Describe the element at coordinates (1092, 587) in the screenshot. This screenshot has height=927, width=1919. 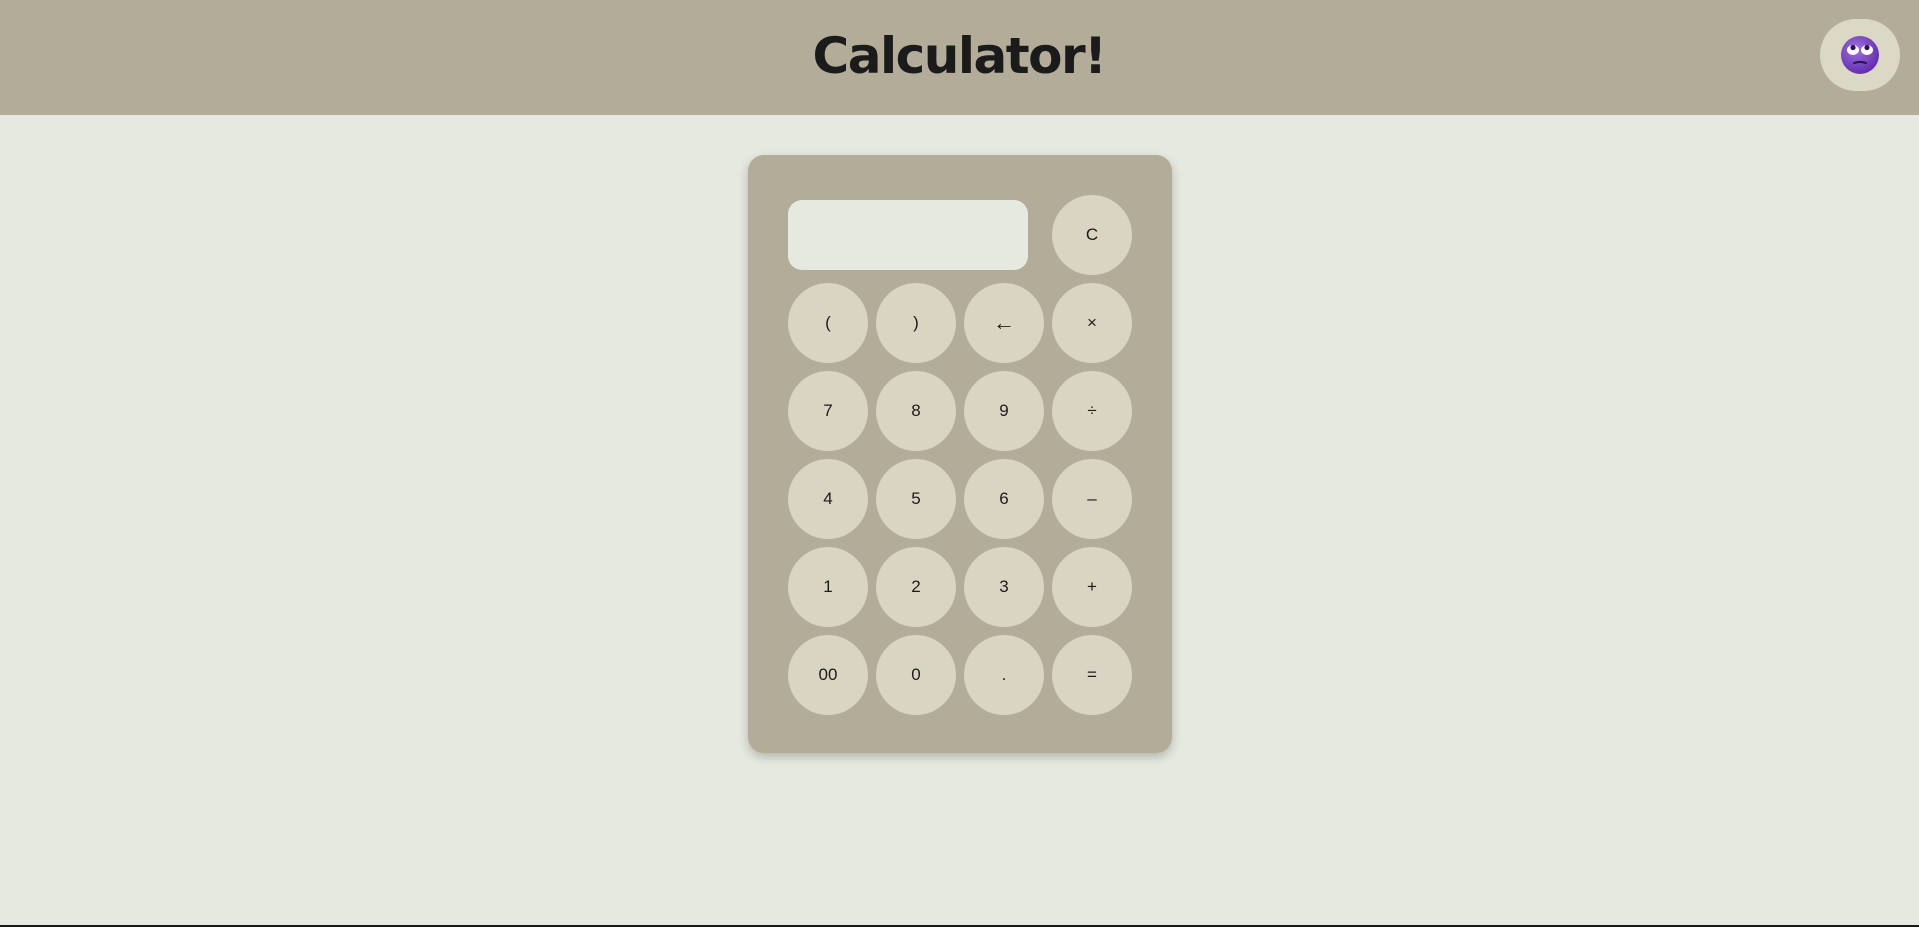
I see `plus-button: +` at that location.